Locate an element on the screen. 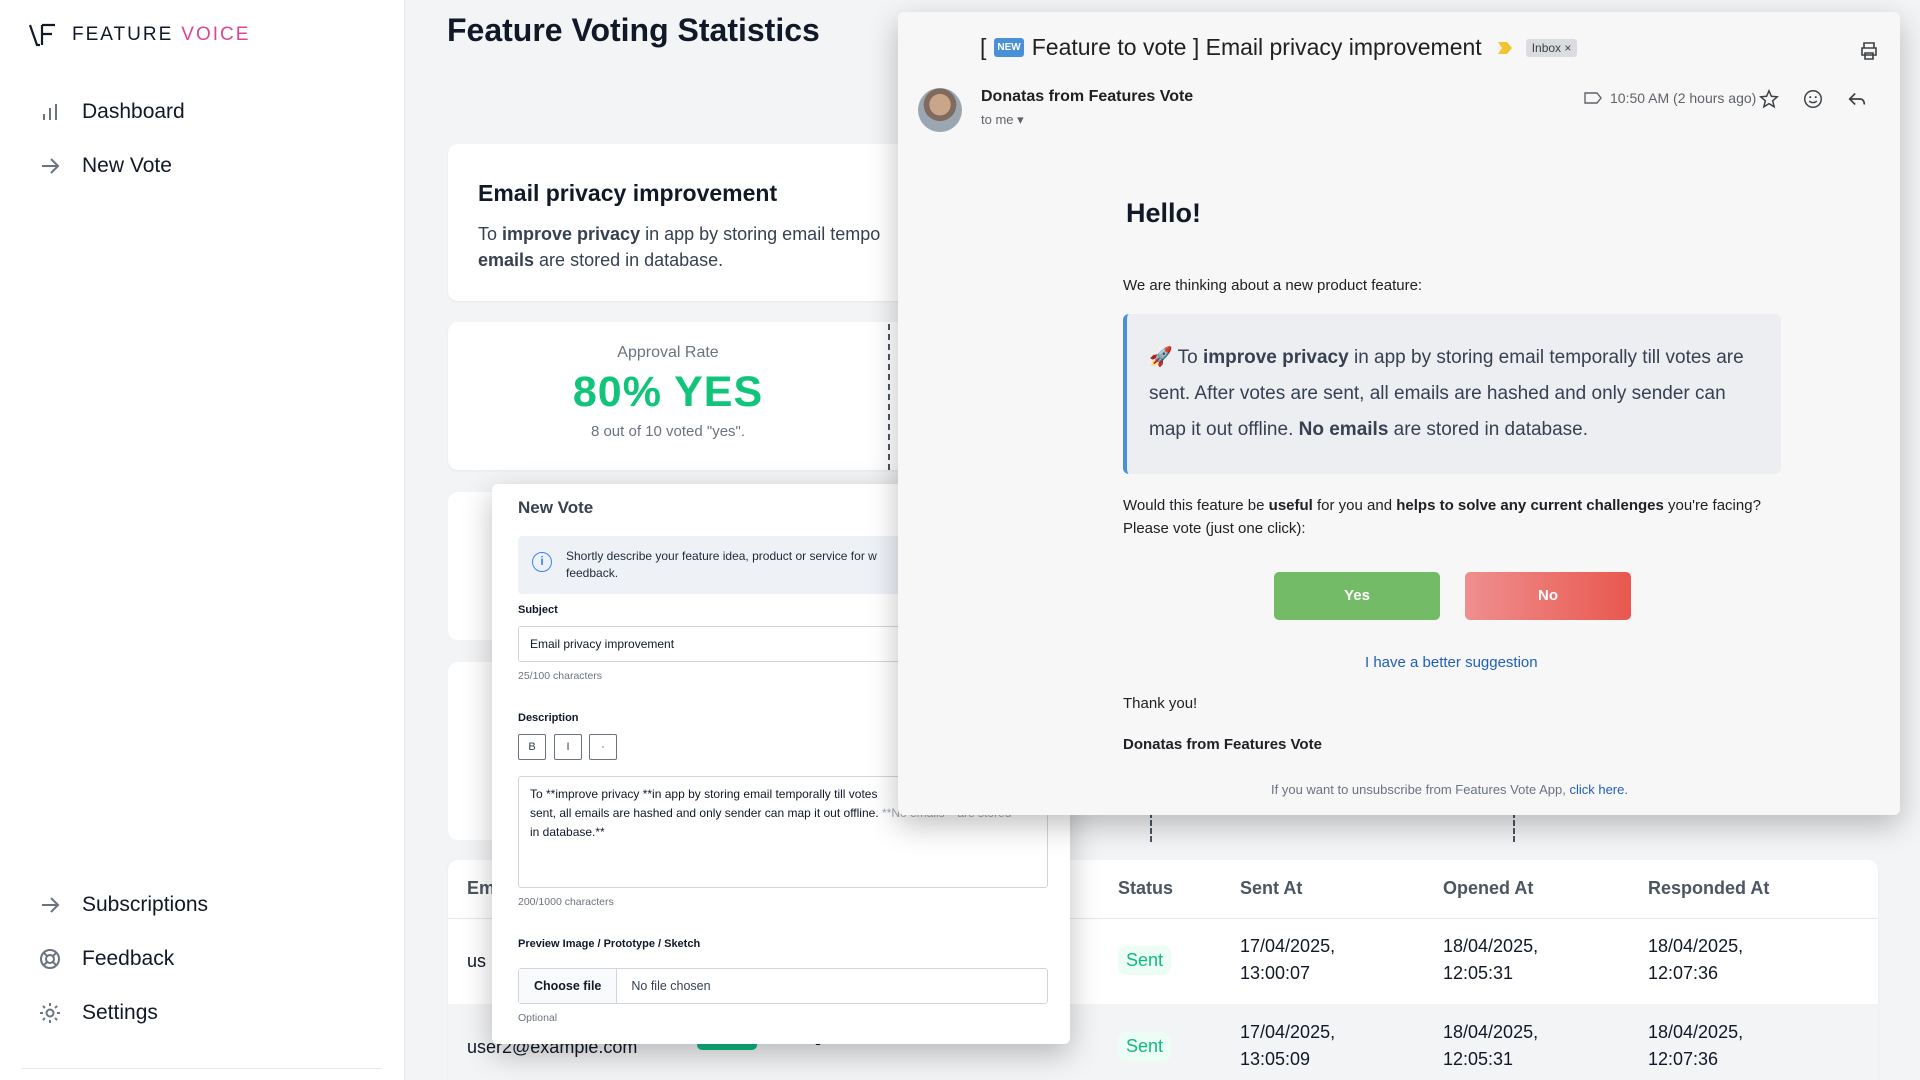  inbox-label-chip: Inbox × is located at coordinates (1551, 47).